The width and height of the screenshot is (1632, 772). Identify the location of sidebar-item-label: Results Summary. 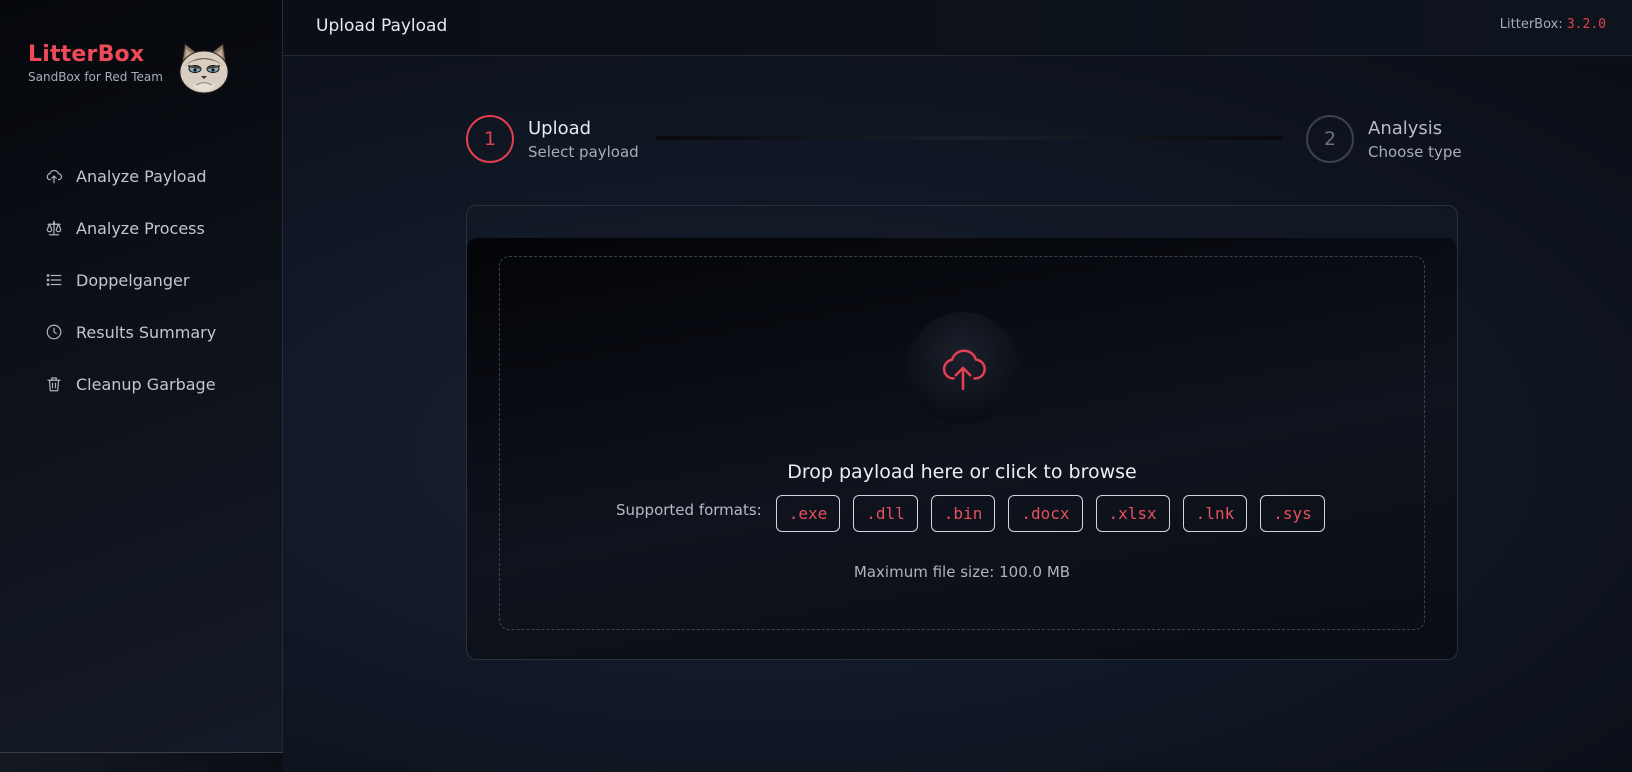
(146, 332).